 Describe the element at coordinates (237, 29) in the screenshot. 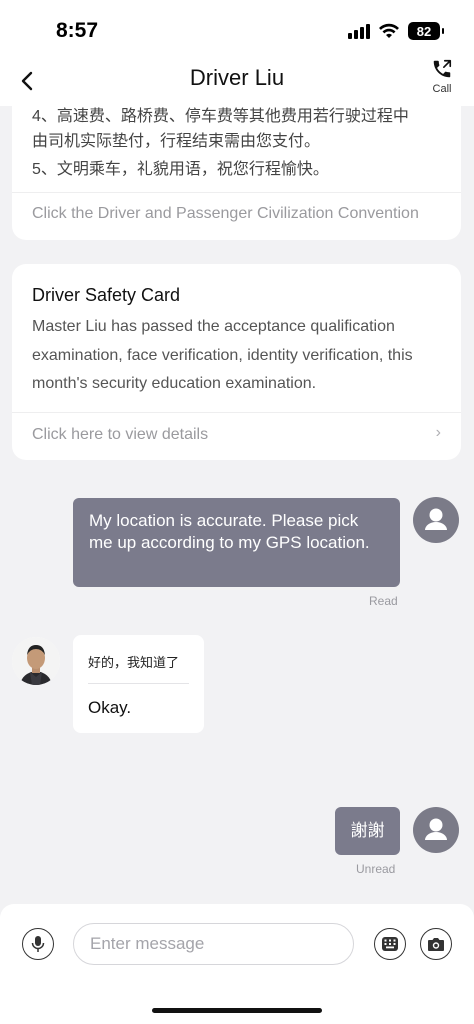

I see `status-bar: 8:57 82` at that location.